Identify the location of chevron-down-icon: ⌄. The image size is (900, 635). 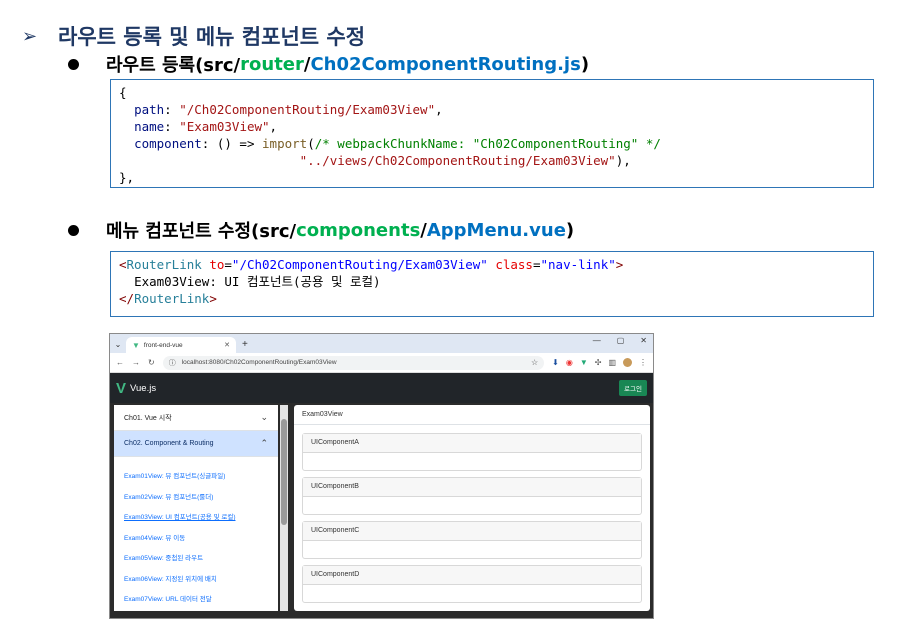
(264, 417).